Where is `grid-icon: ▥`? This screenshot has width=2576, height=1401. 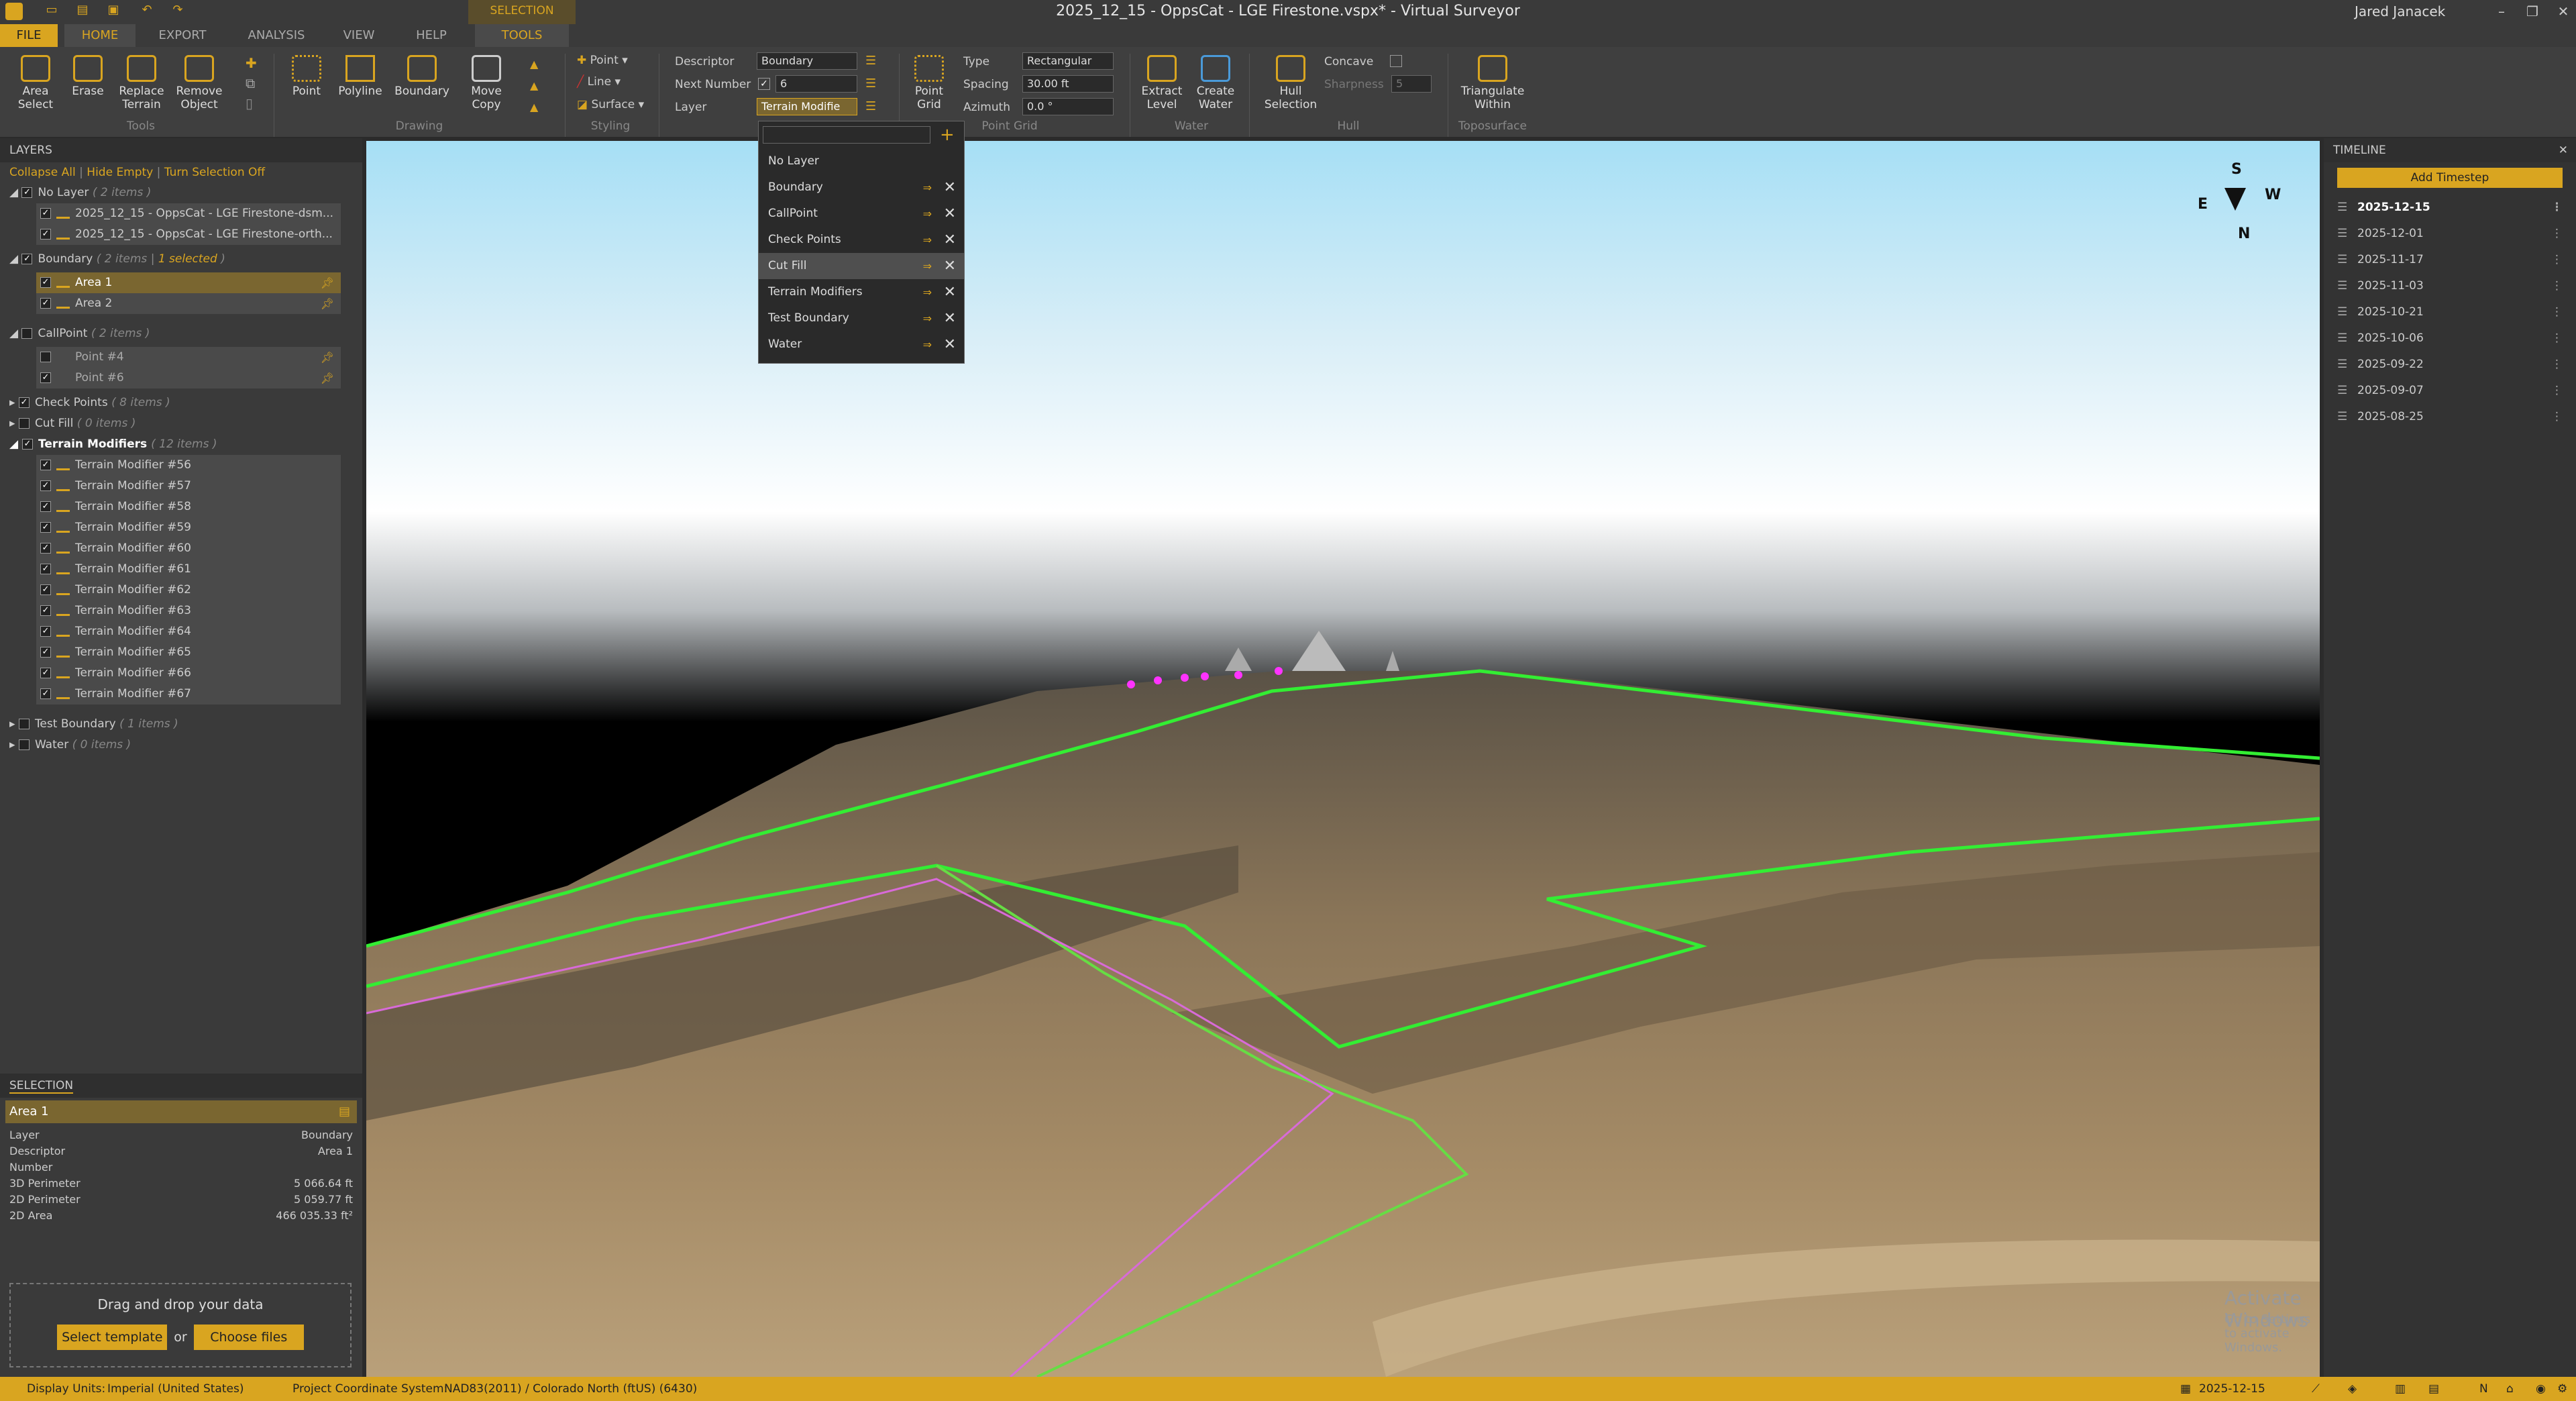 grid-icon: ▥ is located at coordinates (2400, 1389).